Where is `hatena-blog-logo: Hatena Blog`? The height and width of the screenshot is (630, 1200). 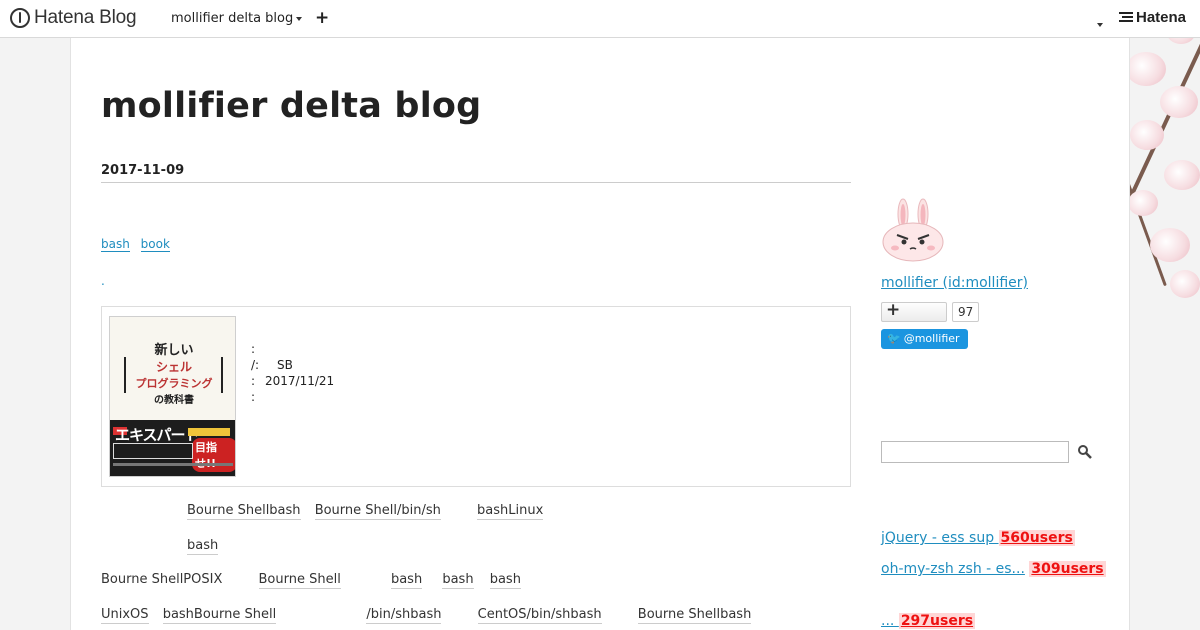 hatena-blog-logo: Hatena Blog is located at coordinates (73, 18).